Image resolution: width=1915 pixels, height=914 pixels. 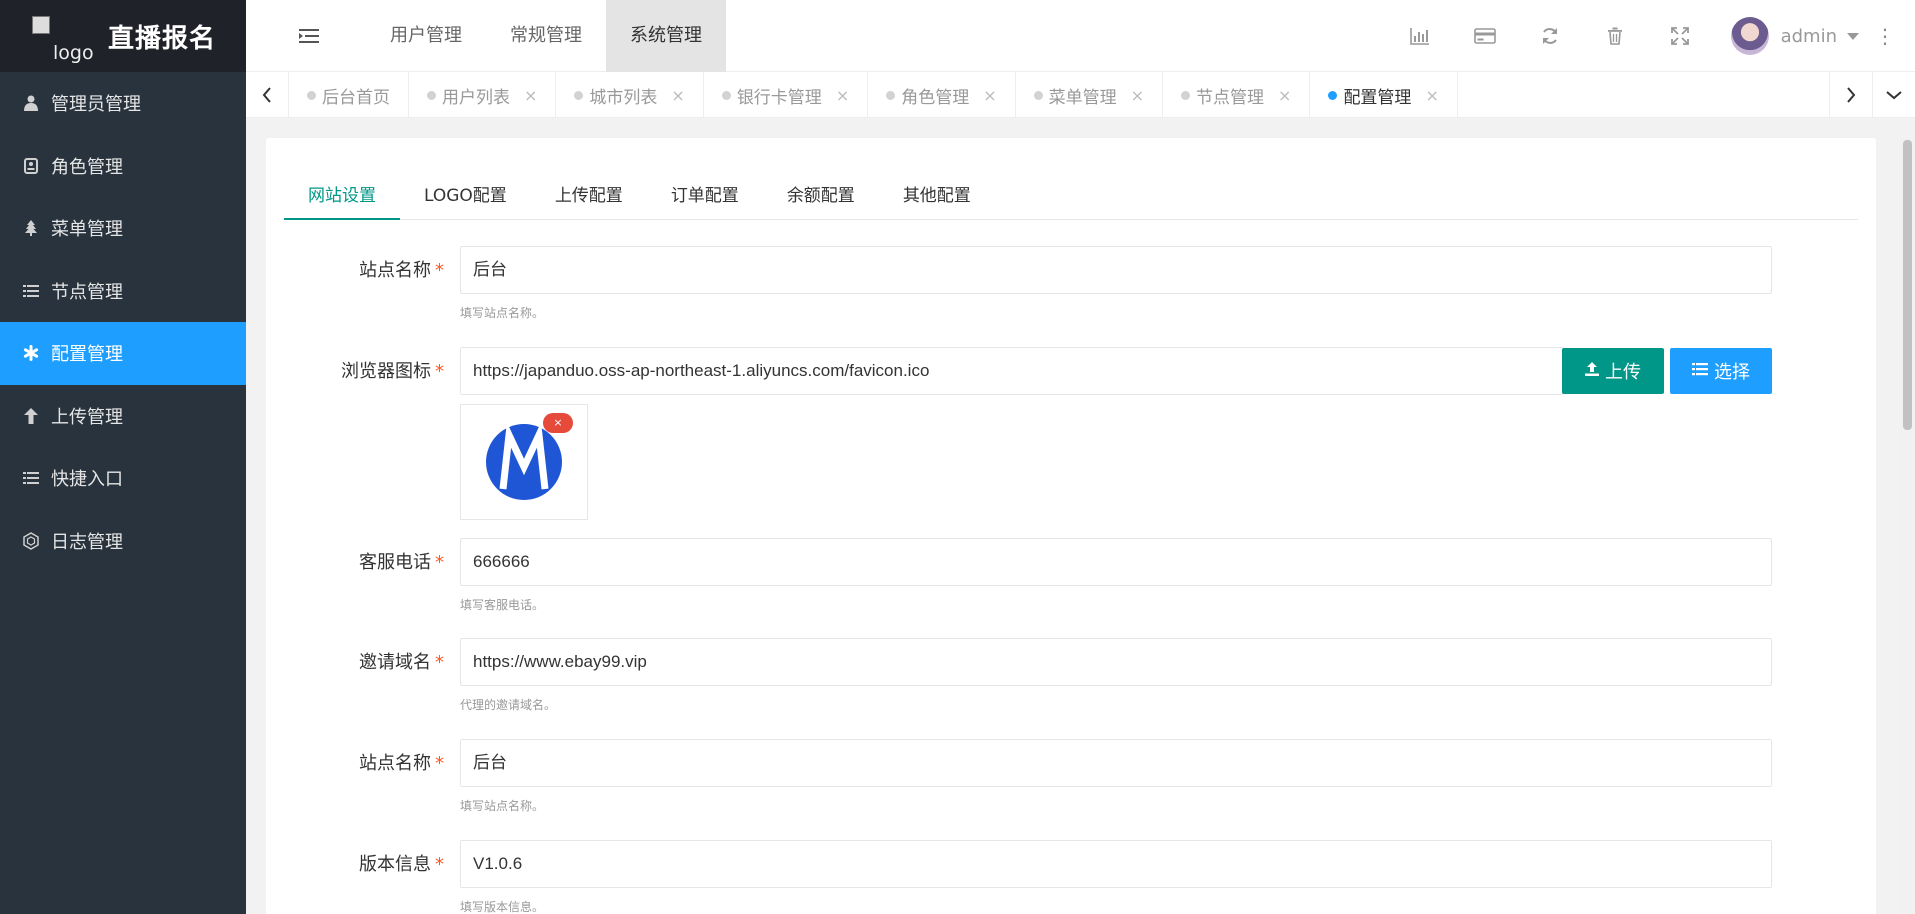 What do you see at coordinates (426, 36) in the screenshot?
I see `top-nav-users: 用户管理` at bounding box center [426, 36].